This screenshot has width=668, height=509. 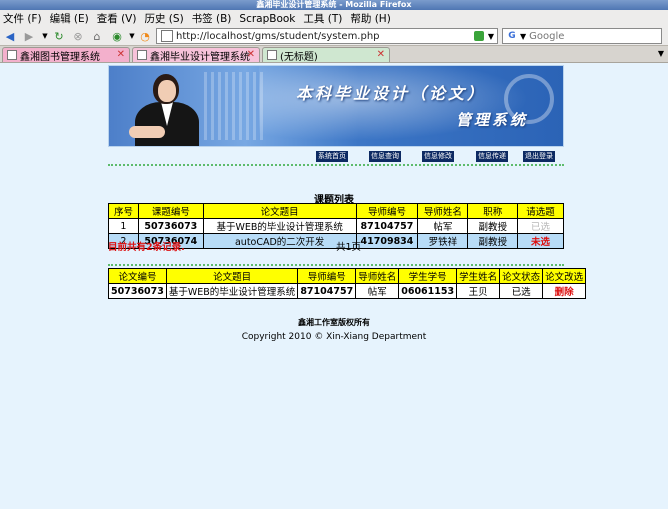 What do you see at coordinates (117, 36) in the screenshot?
I see `addon-icon: ◉` at bounding box center [117, 36].